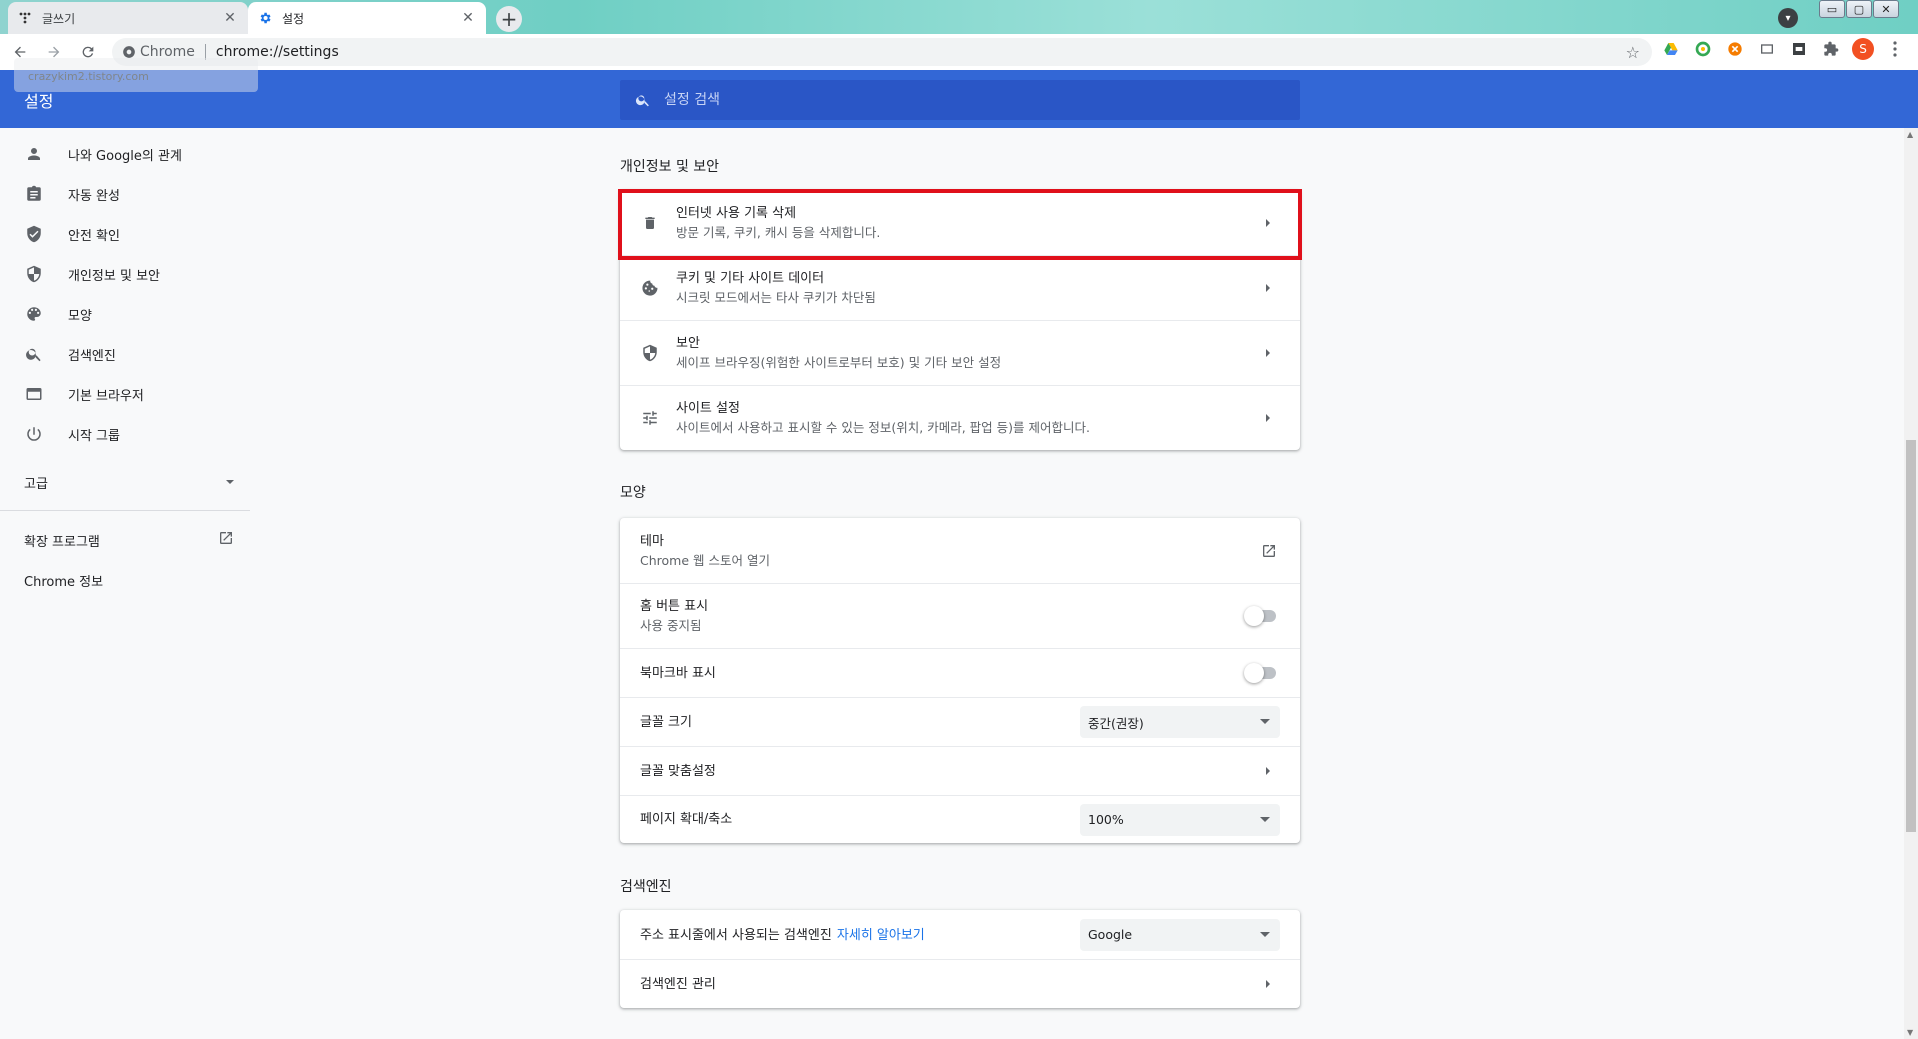  I want to click on sidebar-item-safety-check: 안전 확인, so click(134, 234).